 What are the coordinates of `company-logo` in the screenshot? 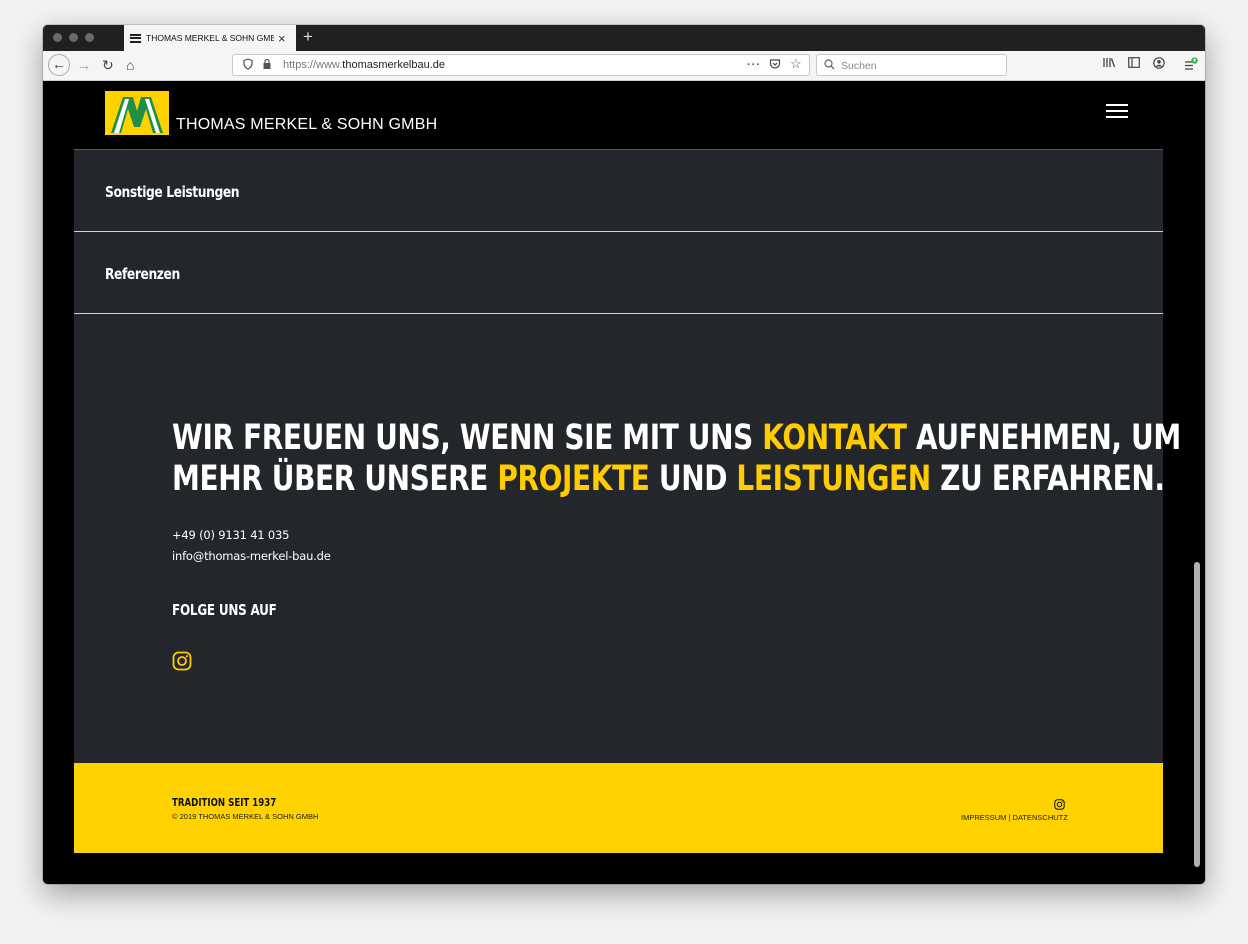 It's located at (137, 113).